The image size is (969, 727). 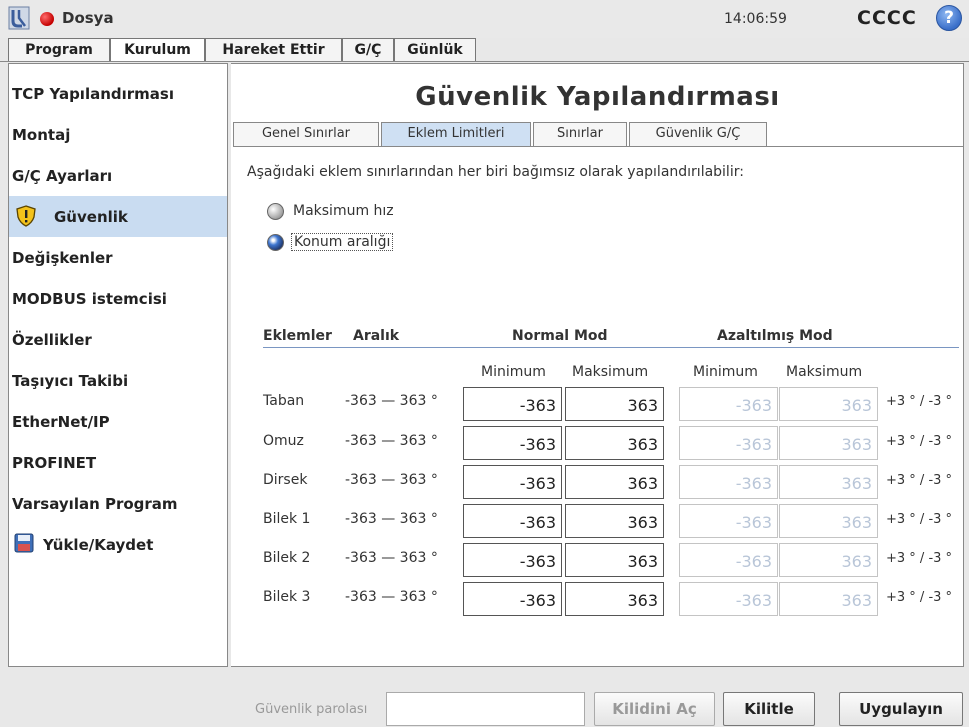 I want to click on main-tabs: Program Kurulum Hareket Ettir G/Ç Günlük, so click(x=484, y=50).